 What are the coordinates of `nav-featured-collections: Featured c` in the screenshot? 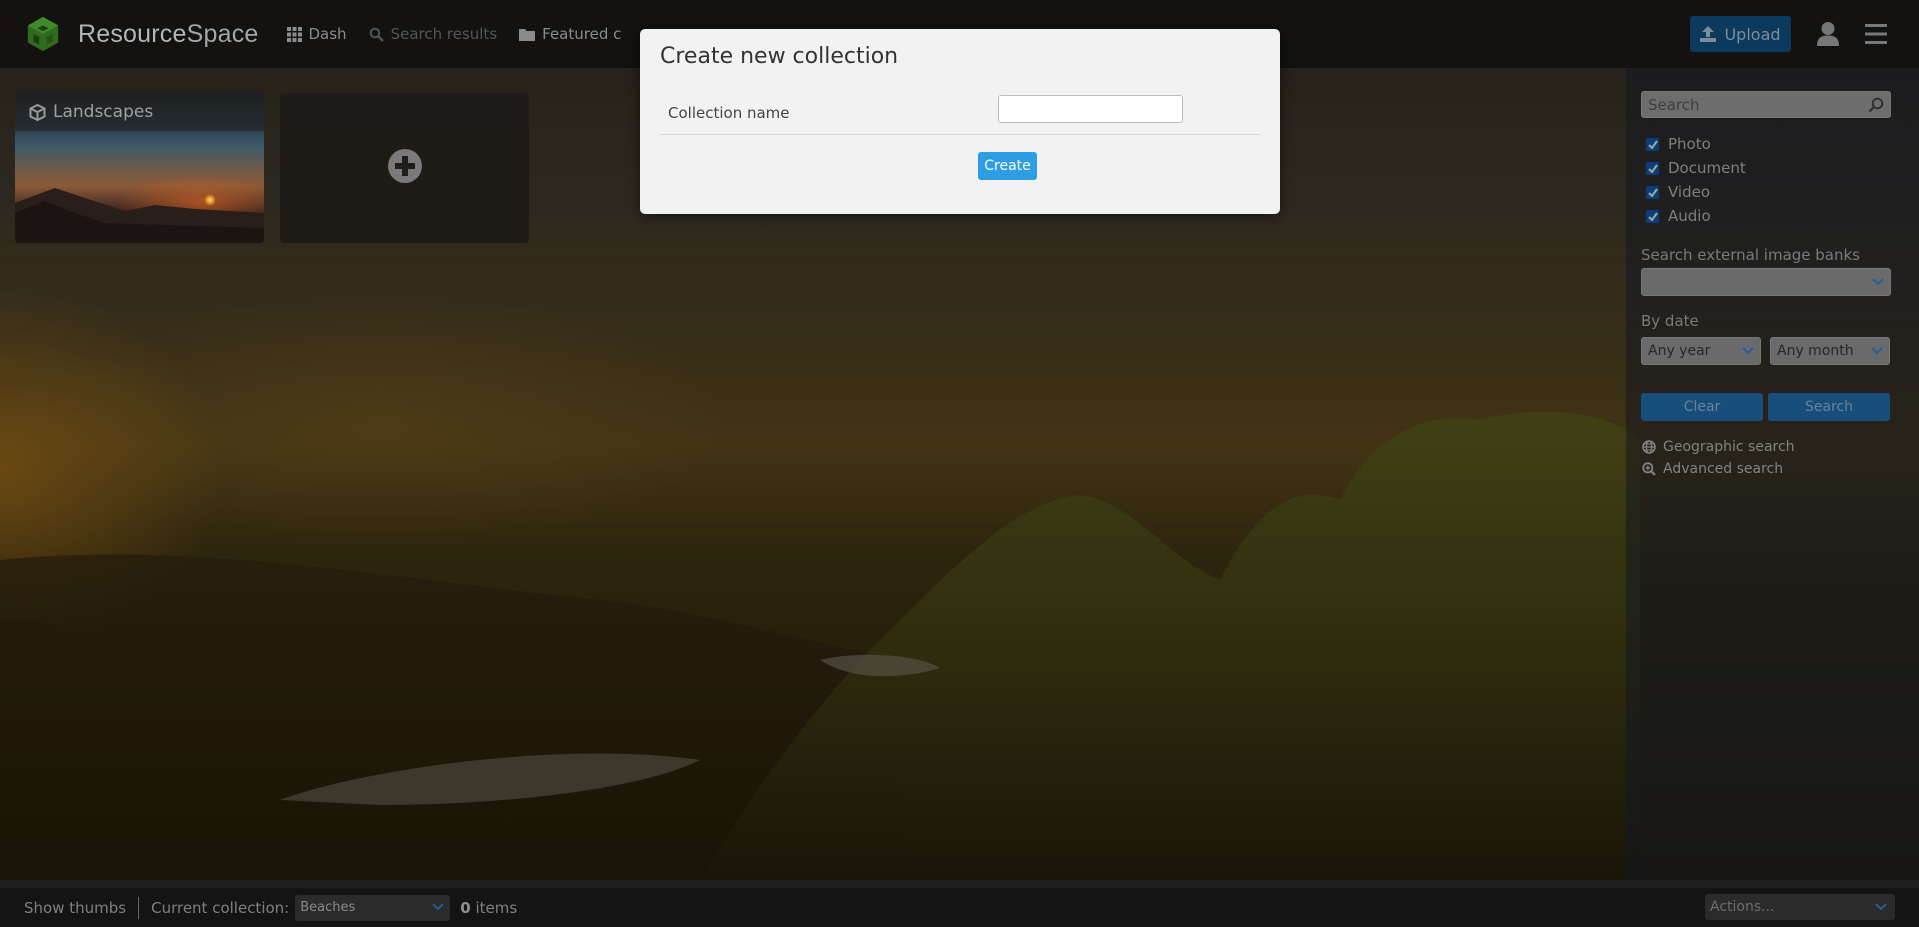 It's located at (570, 34).